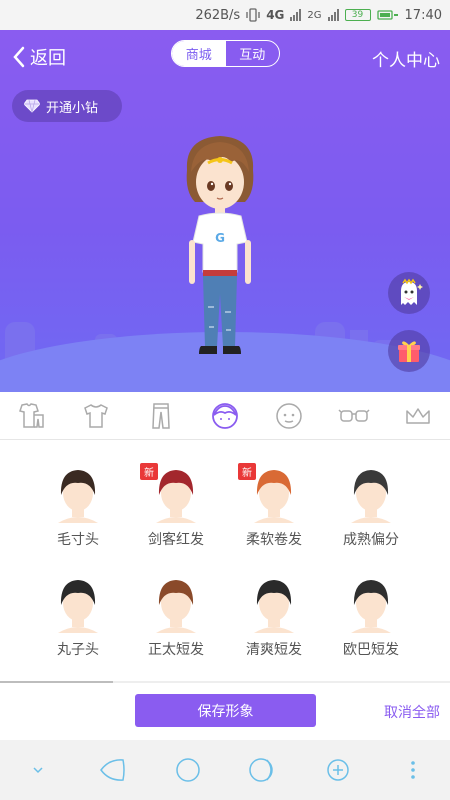  I want to click on hairstyle-label: 剑客红发, so click(176, 540).